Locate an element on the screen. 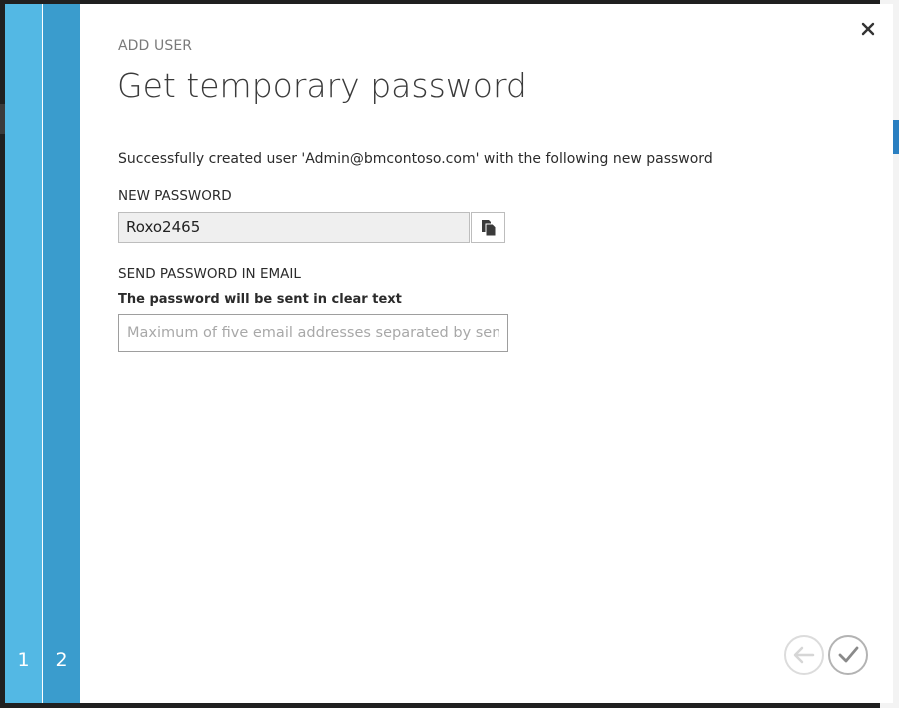  back-button is located at coordinates (804, 655).